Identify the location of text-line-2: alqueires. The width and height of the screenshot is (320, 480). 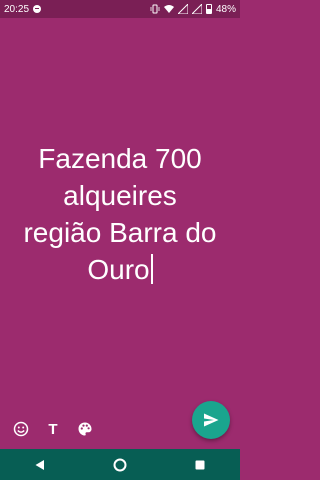
(120, 195).